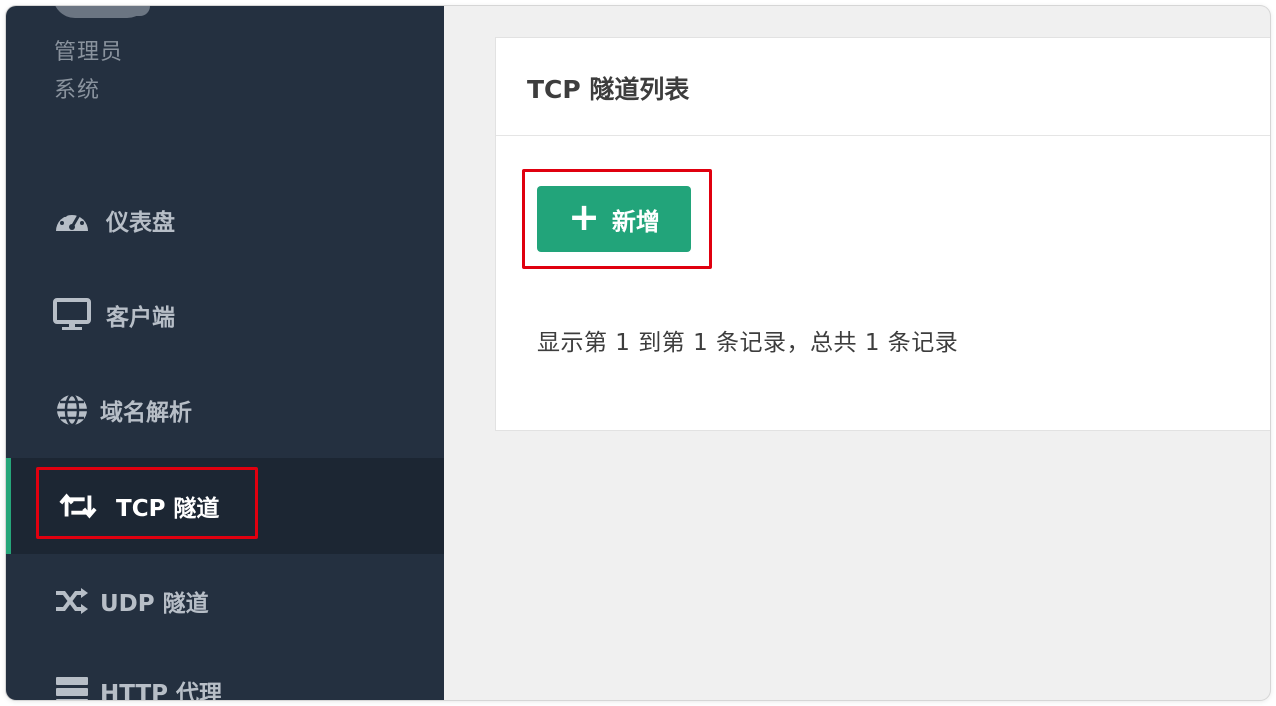 This screenshot has height=706, width=1276. I want to click on add-button: + 新增, so click(614, 219).